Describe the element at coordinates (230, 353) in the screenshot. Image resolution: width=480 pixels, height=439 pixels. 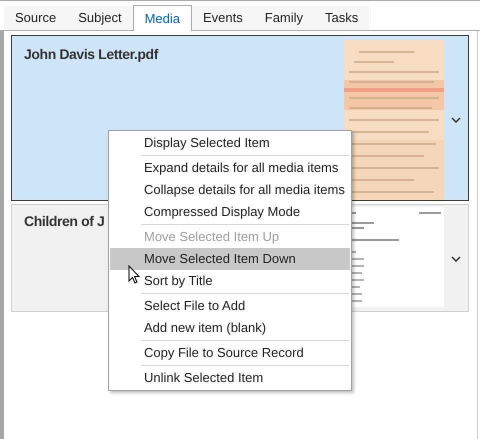
I see `menu-item: Copy File to Source Record` at that location.